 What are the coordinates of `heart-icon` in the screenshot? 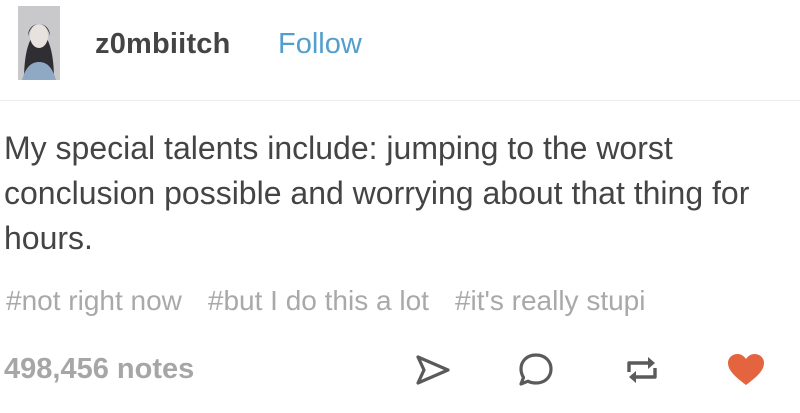 It's located at (746, 369).